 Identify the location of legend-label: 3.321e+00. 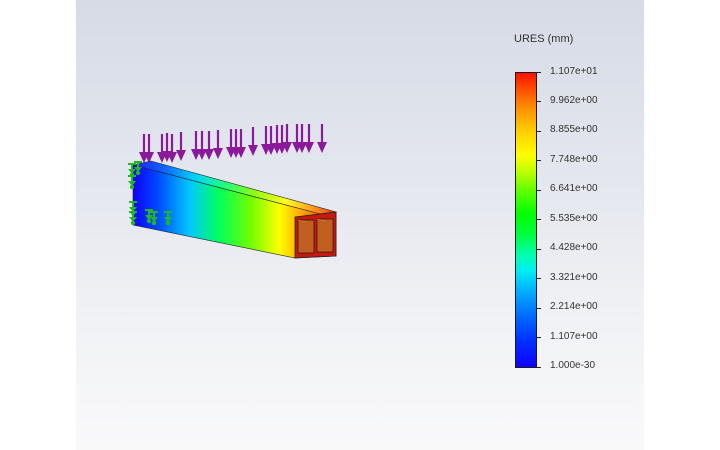
(574, 277).